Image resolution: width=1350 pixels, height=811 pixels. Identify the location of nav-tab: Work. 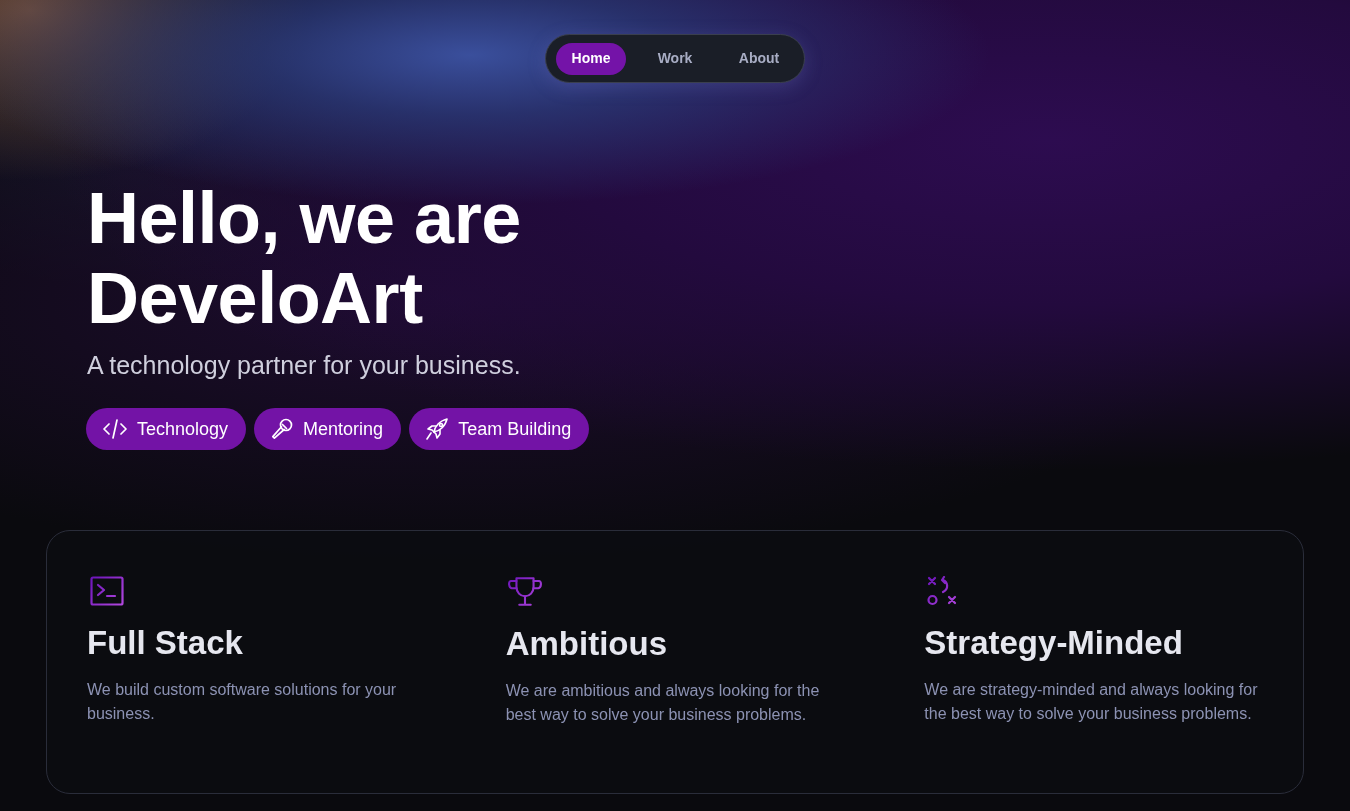
(675, 58).